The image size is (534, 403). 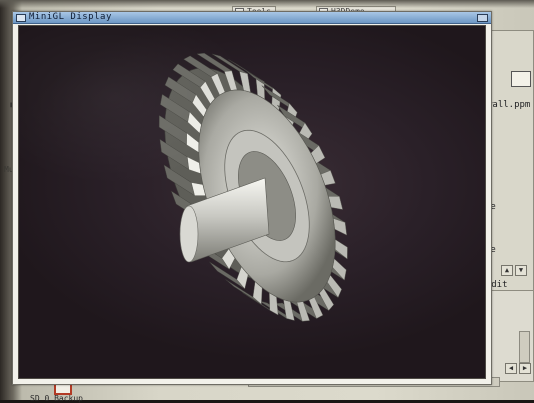 What do you see at coordinates (70, 17) in the screenshot?
I see `window-title: MiniGL Display` at bounding box center [70, 17].